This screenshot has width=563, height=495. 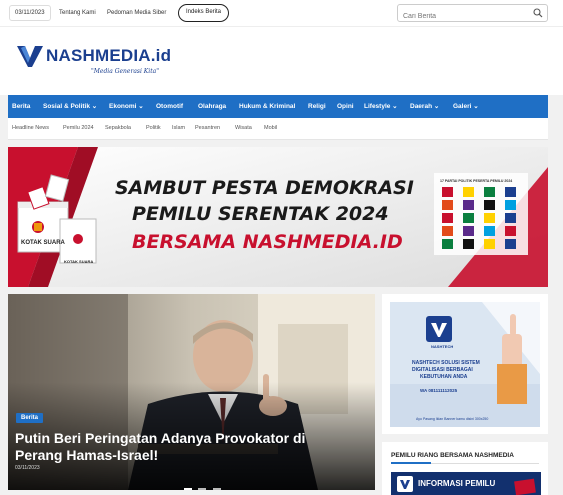 I want to click on nav-berita: Berita, so click(x=21, y=106).